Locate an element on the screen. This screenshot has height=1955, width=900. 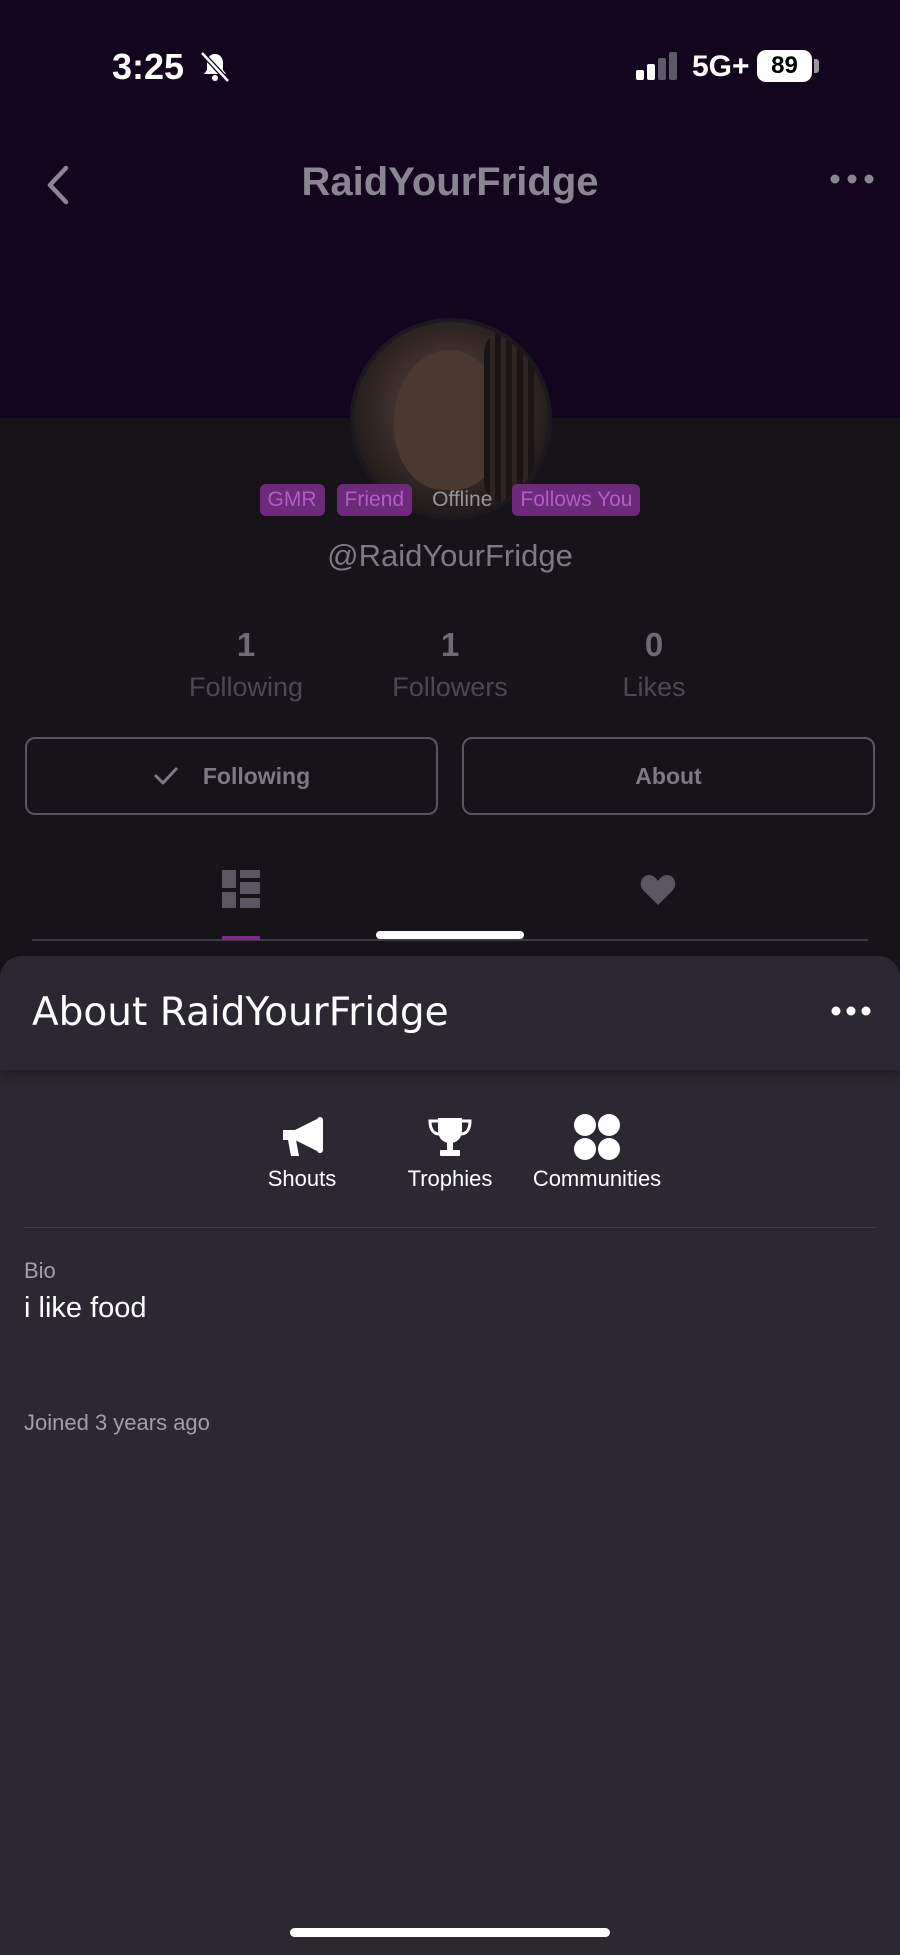
stat-following-label: Following is located at coordinates (246, 687).